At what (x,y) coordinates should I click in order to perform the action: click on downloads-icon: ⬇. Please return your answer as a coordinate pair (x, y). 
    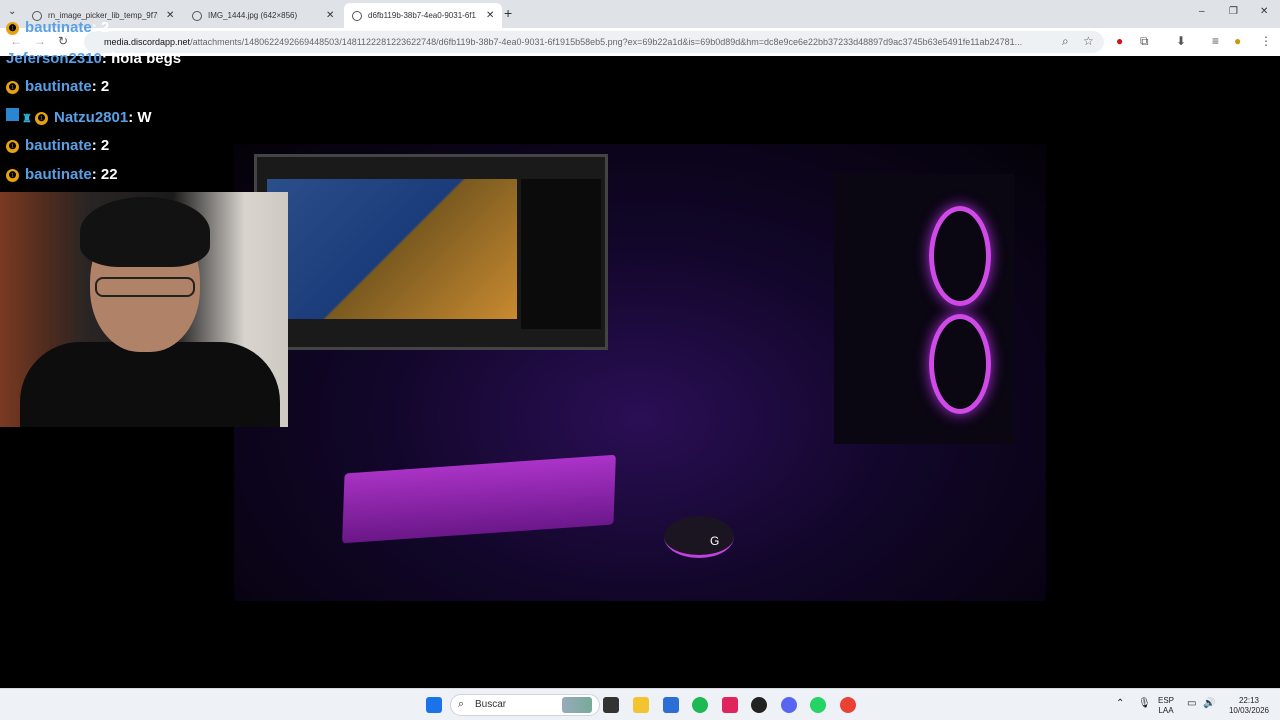
    Looking at the image, I should click on (1181, 41).